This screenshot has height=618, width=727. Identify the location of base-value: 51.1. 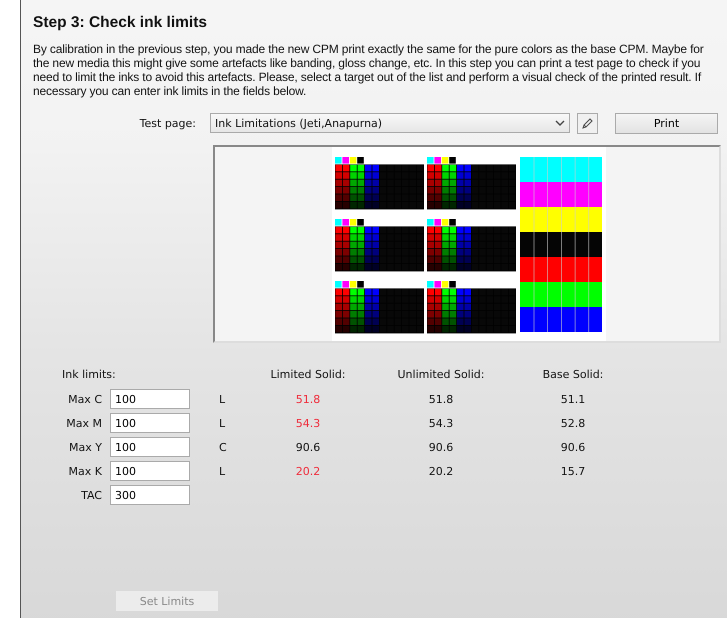
(573, 399).